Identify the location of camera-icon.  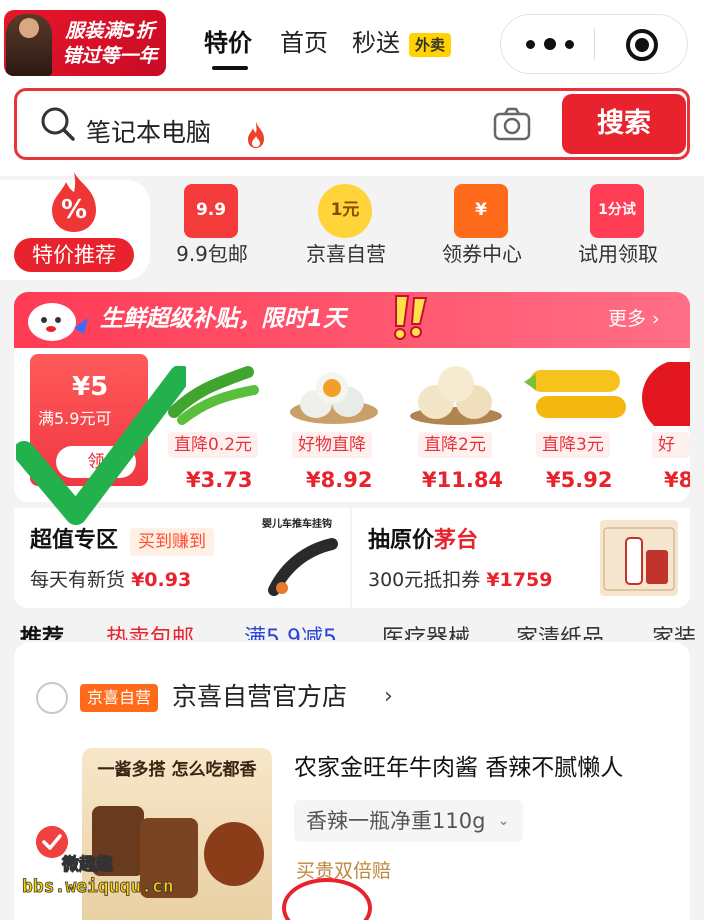
(512, 124).